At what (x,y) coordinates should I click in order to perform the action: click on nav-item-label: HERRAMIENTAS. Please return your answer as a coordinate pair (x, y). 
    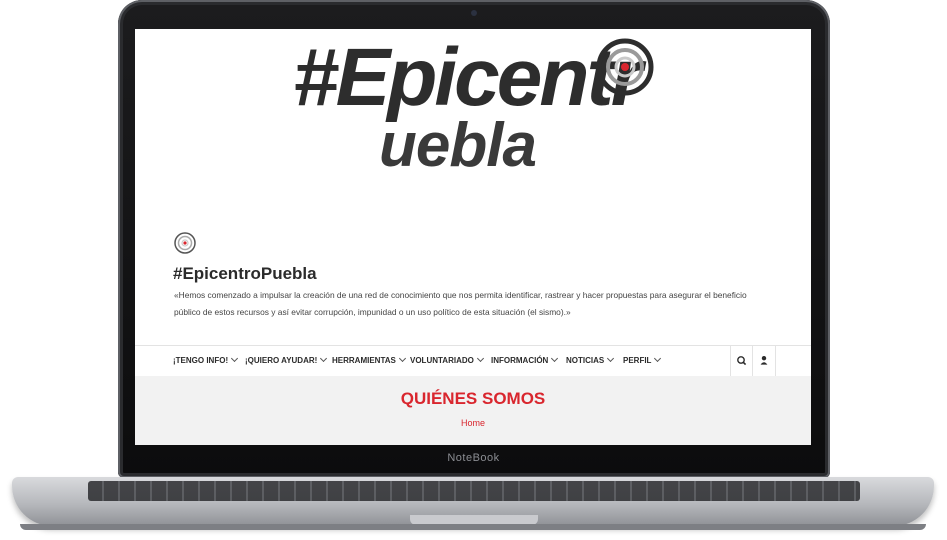
    Looking at the image, I should click on (364, 360).